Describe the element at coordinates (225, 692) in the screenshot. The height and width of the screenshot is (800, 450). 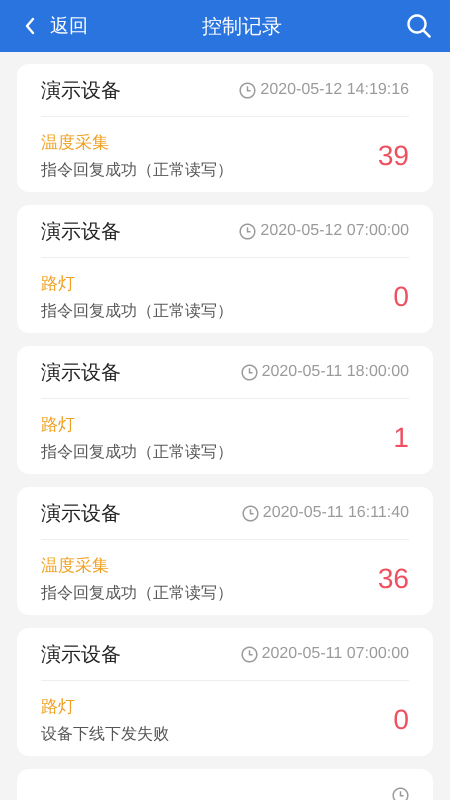
I see `record-card: 演示设备 2020-05-11 07:00:00 路灯 设备下线下发失败 0` at that location.